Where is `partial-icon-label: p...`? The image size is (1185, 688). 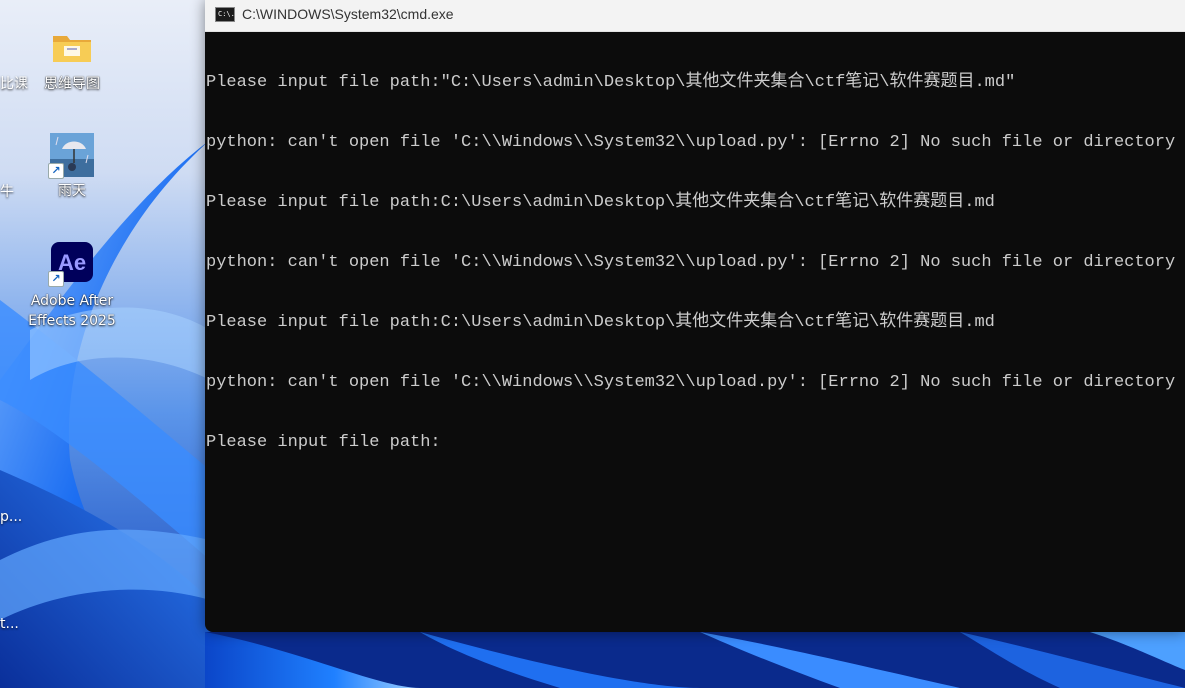 partial-icon-label: p... is located at coordinates (11, 517).